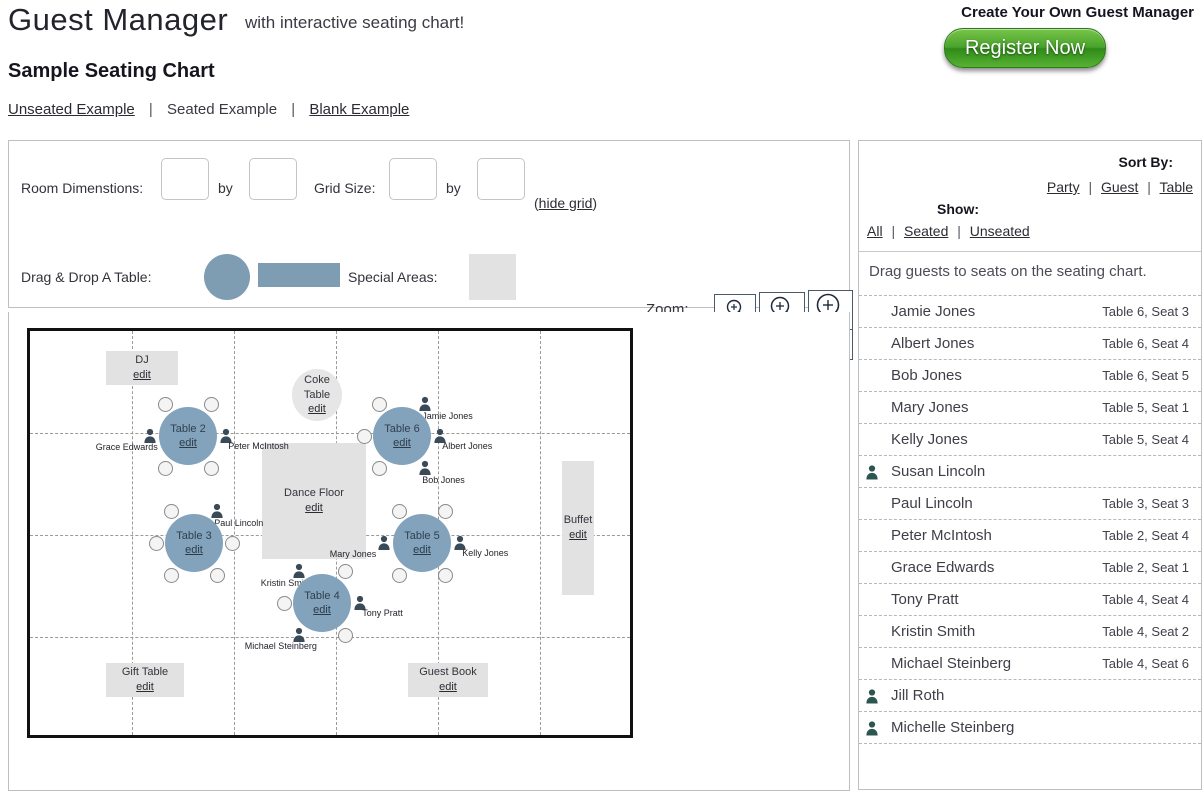 This screenshot has width=1202, height=796. I want to click on grid-width-input, so click(413, 179).